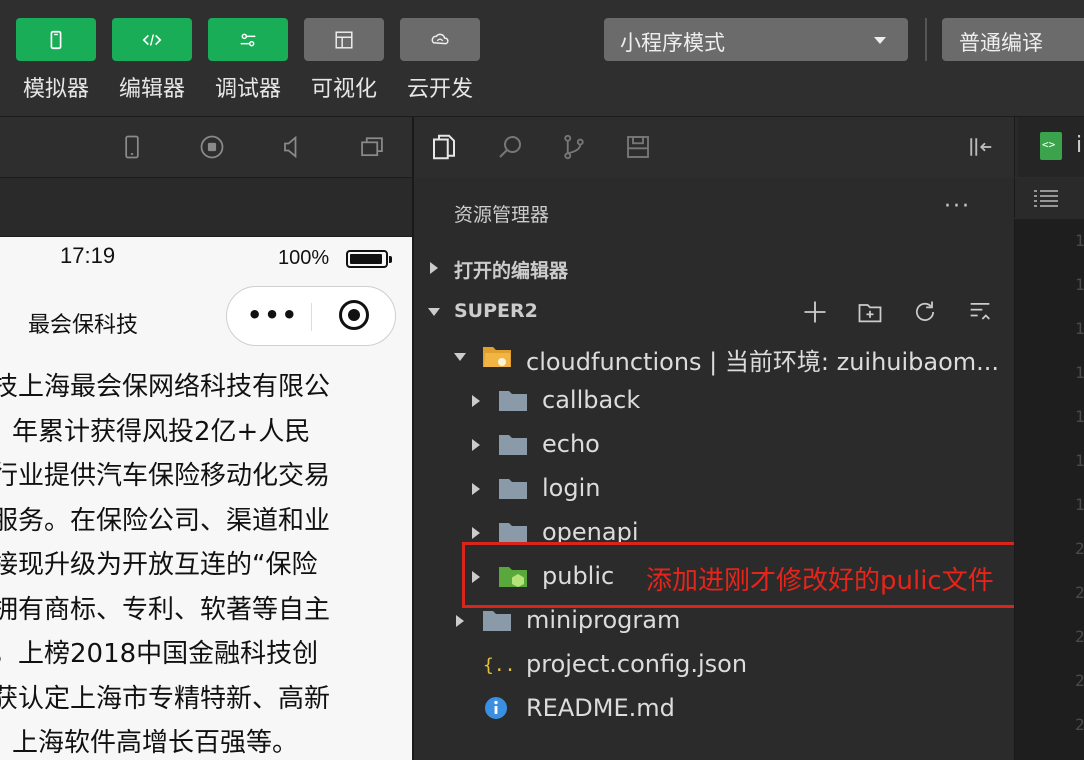  Describe the element at coordinates (440, 39) in the screenshot. I see `cloud-icon` at that location.